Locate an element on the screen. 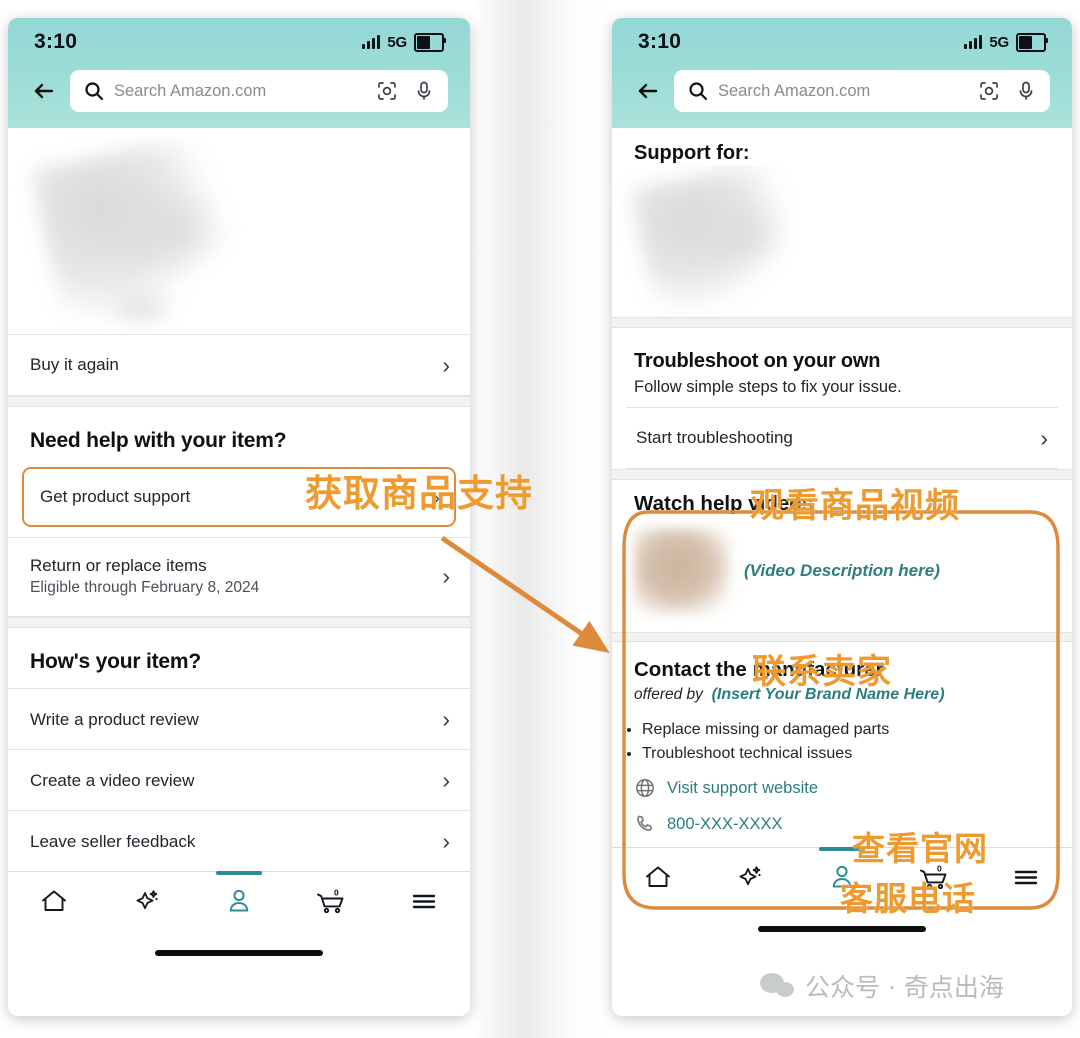 This screenshot has height=1038, width=1080. home-indicator-right is located at coordinates (842, 929).